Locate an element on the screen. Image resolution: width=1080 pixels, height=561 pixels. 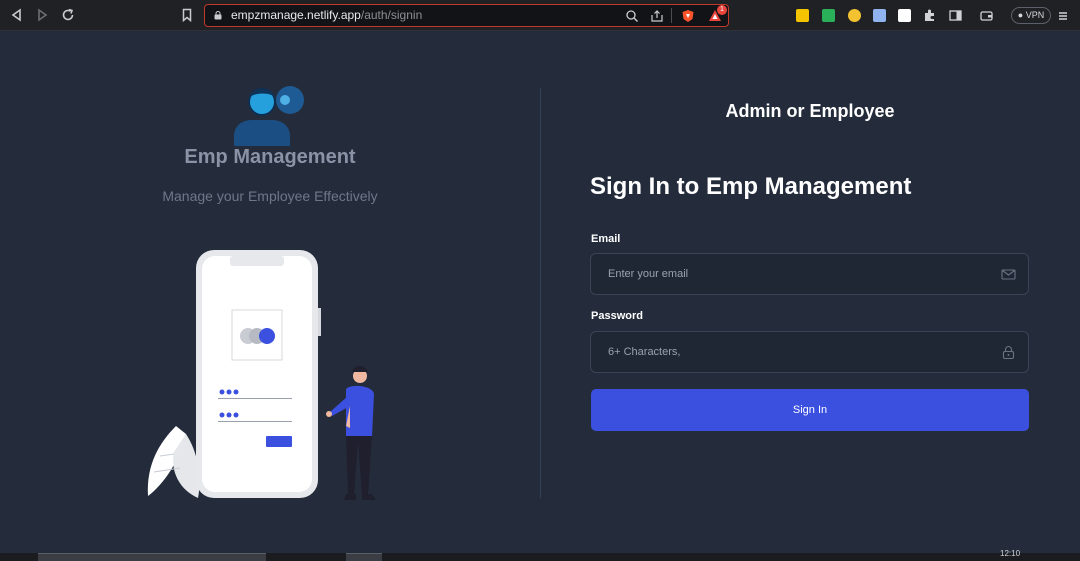
zoom-icon is located at coordinates (632, 16).